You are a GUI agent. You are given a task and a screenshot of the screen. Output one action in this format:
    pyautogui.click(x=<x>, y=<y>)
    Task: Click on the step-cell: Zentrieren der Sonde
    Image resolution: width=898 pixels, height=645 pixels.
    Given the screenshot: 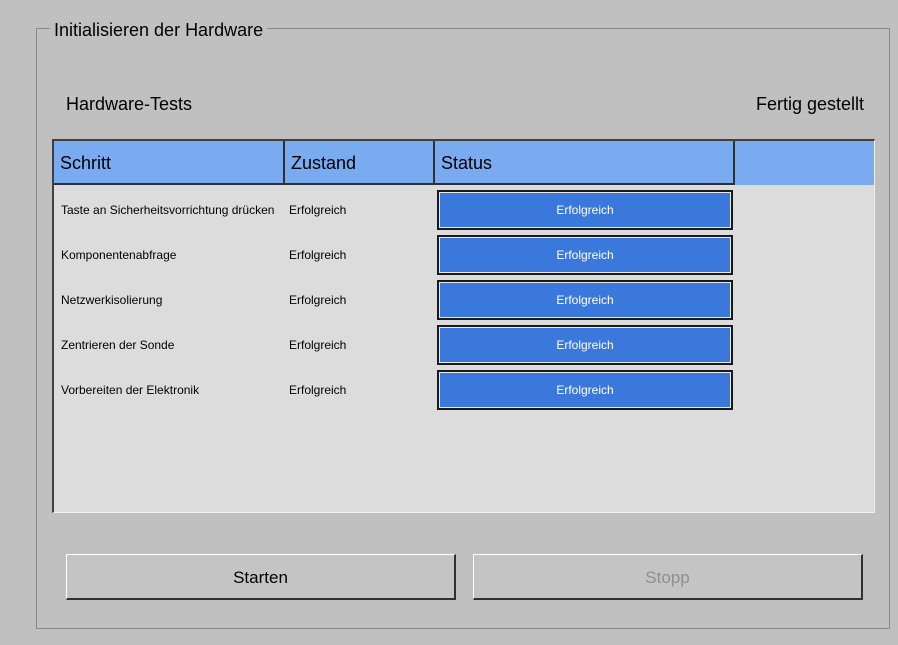 What is the action you would take?
    pyautogui.click(x=118, y=345)
    